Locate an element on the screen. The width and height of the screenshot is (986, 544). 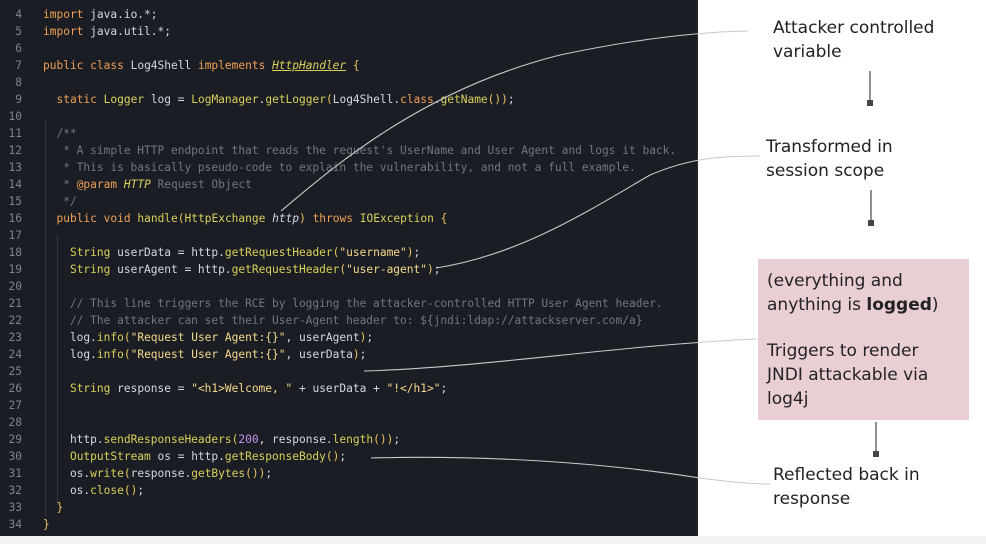
annotation-text: Triggers to render is located at coordinates (843, 351).